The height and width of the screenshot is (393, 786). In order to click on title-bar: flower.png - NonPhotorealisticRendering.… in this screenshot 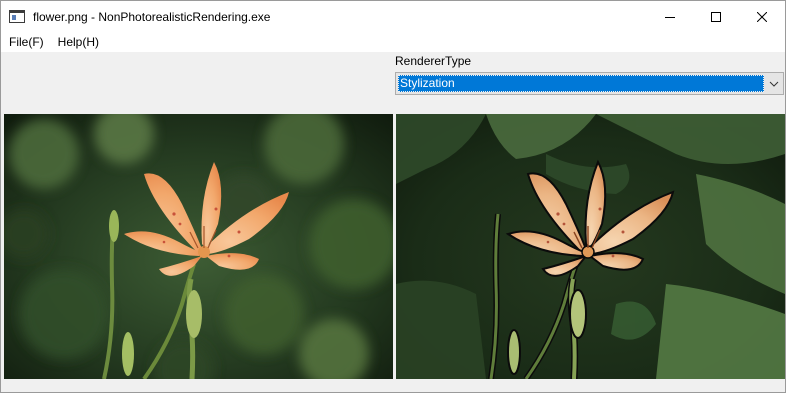, I will do `click(393, 16)`.